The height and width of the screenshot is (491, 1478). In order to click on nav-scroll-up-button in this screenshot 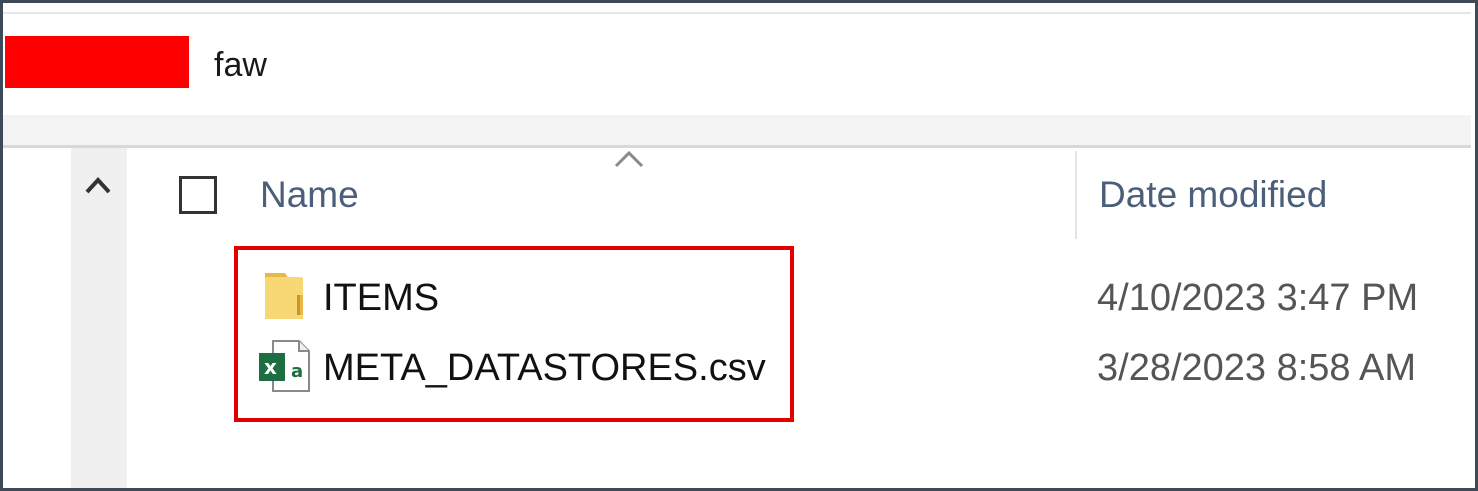, I will do `click(98, 185)`.